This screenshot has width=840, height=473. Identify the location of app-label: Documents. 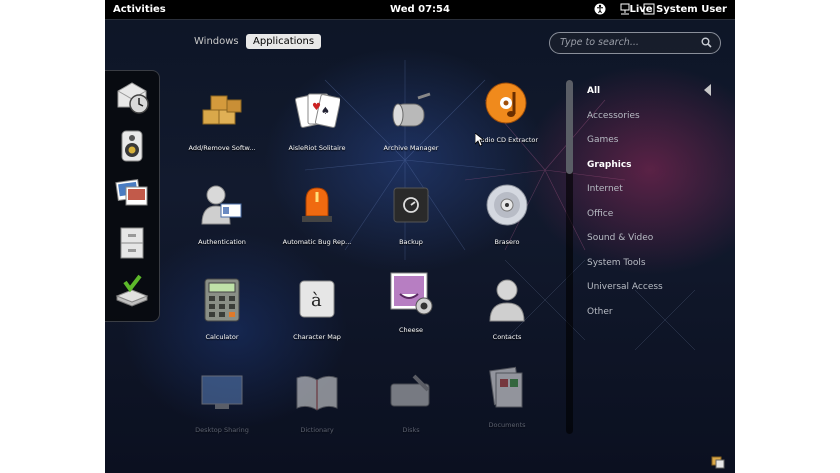
(507, 425).